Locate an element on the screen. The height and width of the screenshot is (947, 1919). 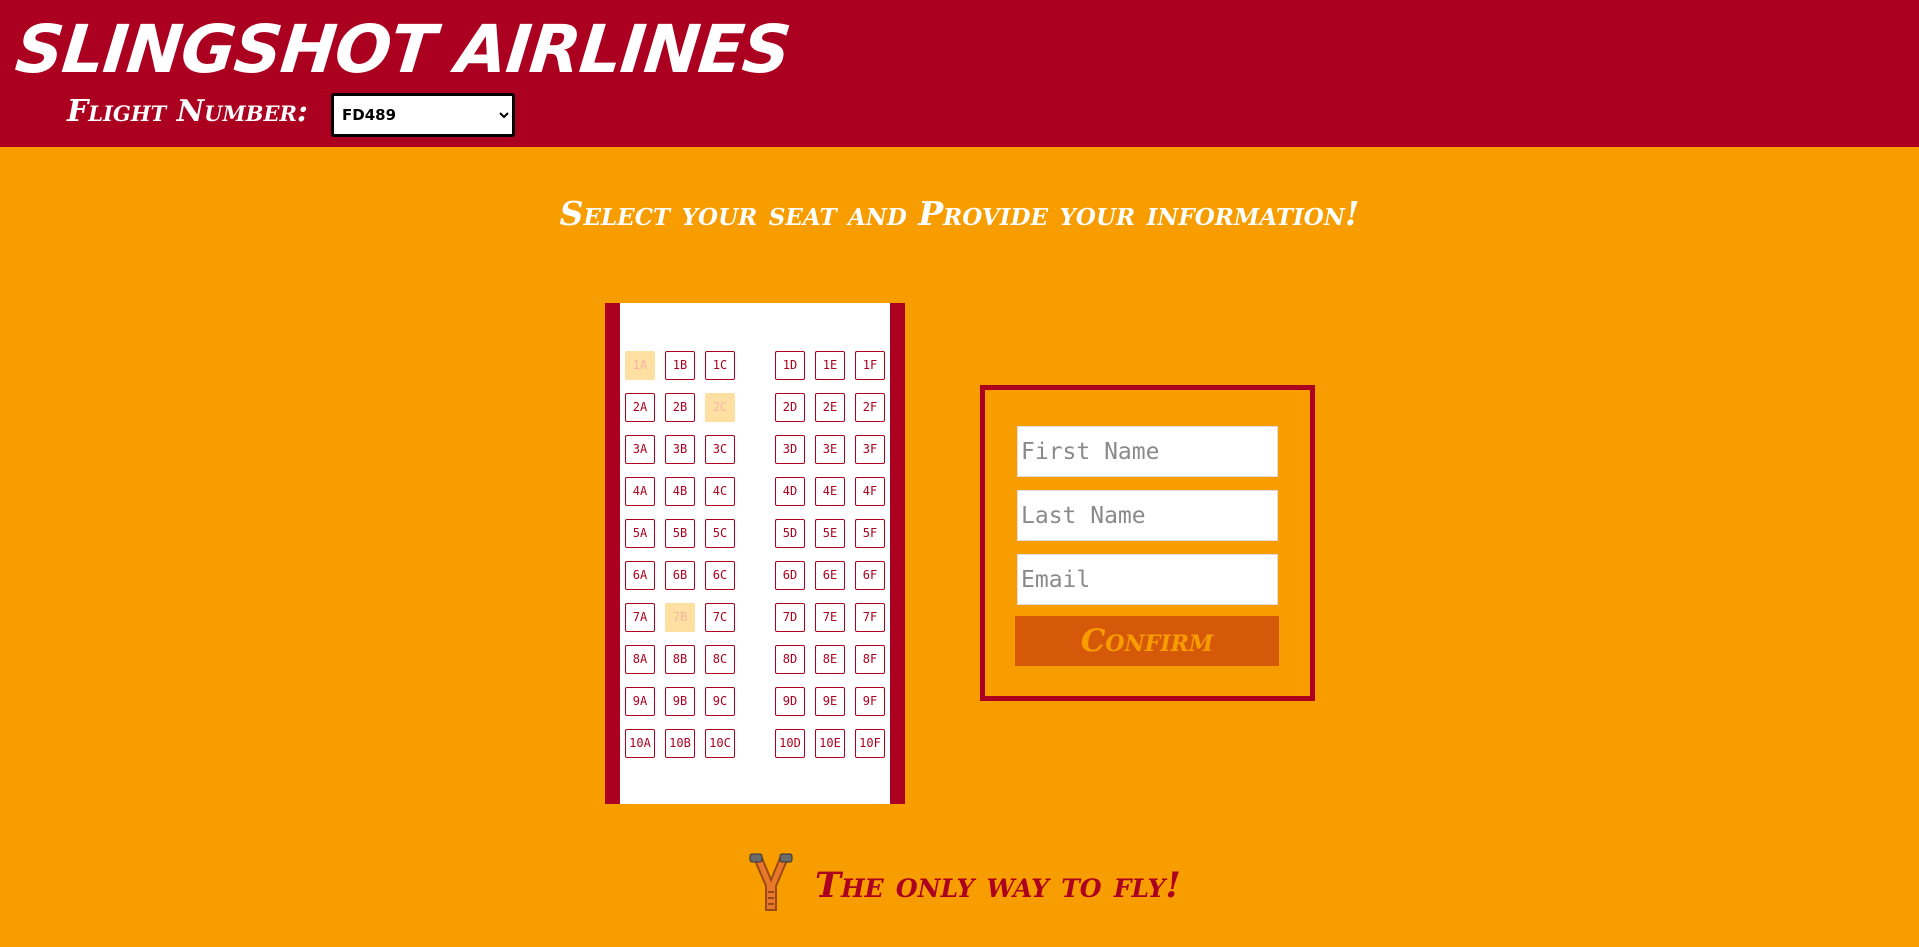
seat-1f: 1F is located at coordinates (870, 365).